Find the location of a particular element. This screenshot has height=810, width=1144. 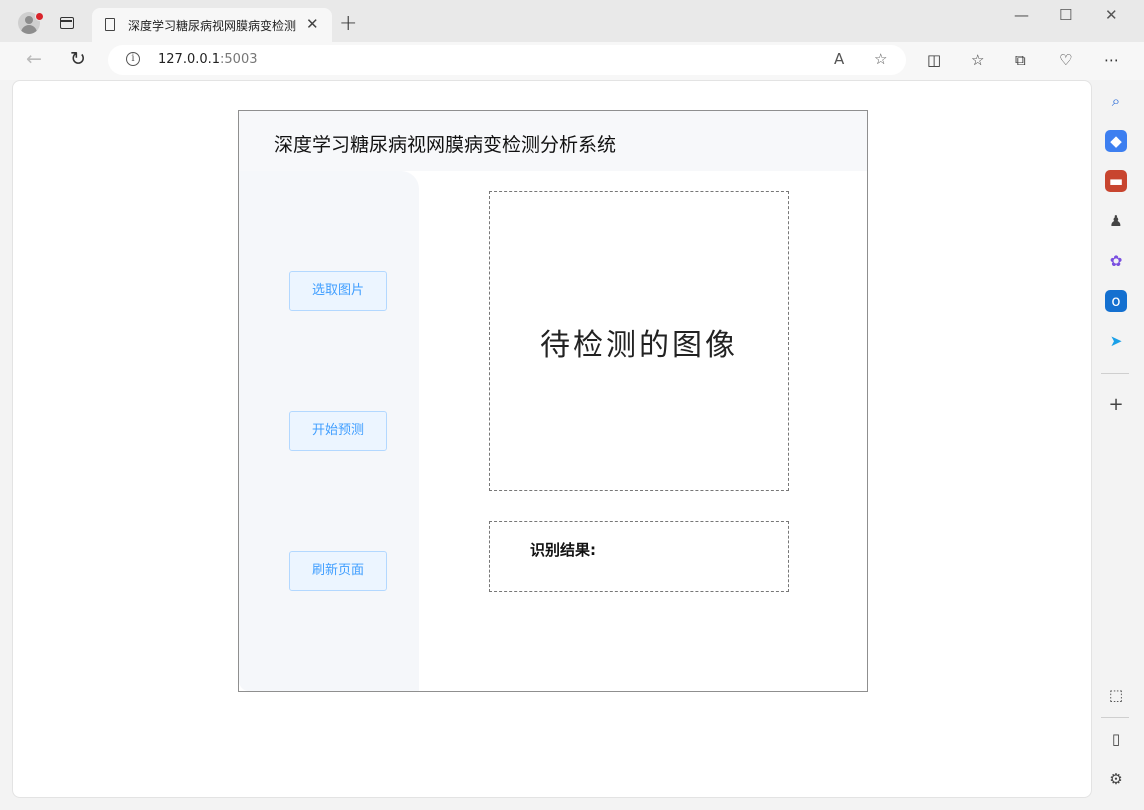

address-bar: i 127.0.0.1:5003 A ☆ is located at coordinates (507, 60).